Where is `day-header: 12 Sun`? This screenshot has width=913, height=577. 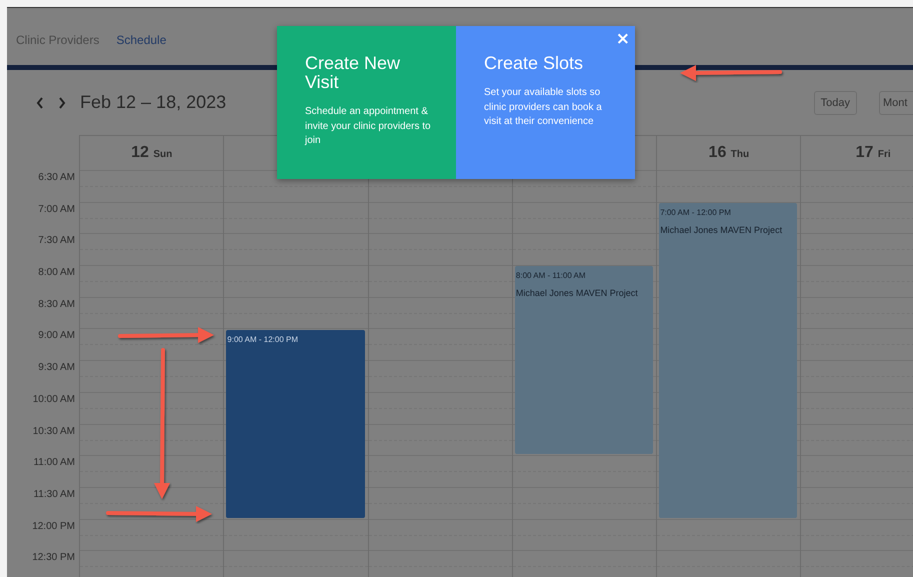 day-header: 12 Sun is located at coordinates (151, 153).